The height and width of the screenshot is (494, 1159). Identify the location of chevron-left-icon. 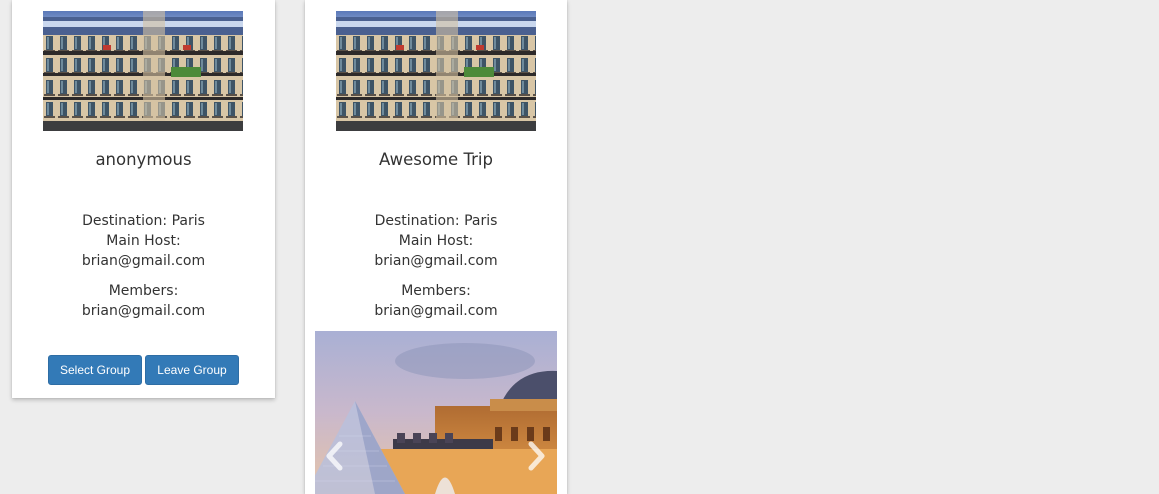
(335, 456).